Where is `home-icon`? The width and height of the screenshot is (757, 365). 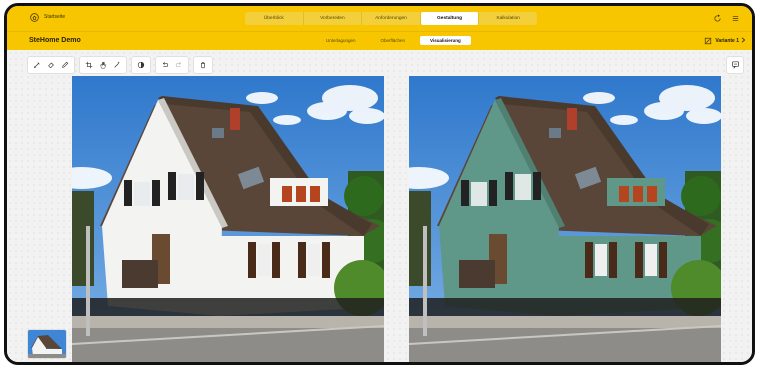 home-icon is located at coordinates (34, 17).